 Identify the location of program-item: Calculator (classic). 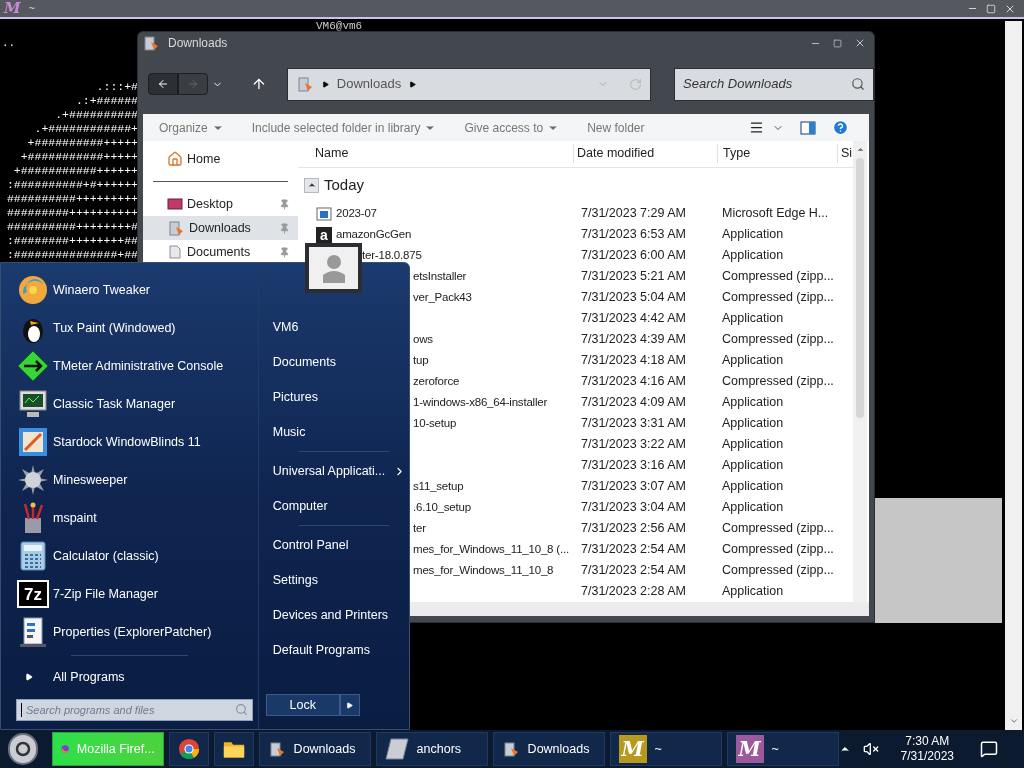
(129, 556).